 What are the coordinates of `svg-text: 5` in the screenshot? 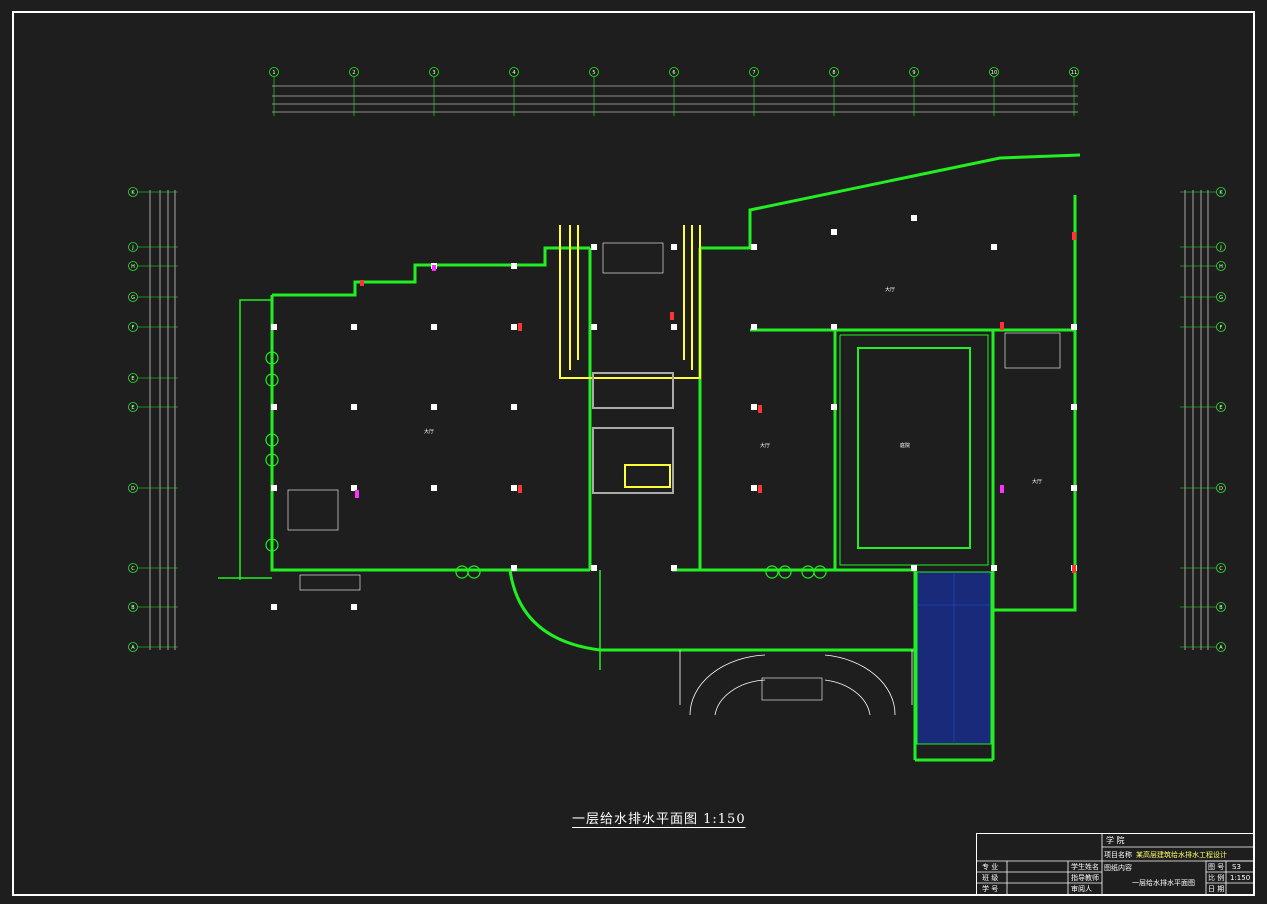 It's located at (593, 73).